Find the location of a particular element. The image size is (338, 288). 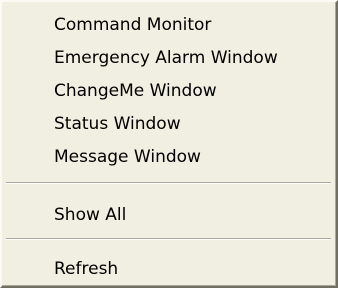

menu-item-changeme-window: ChangeMe Window is located at coordinates (168, 91).